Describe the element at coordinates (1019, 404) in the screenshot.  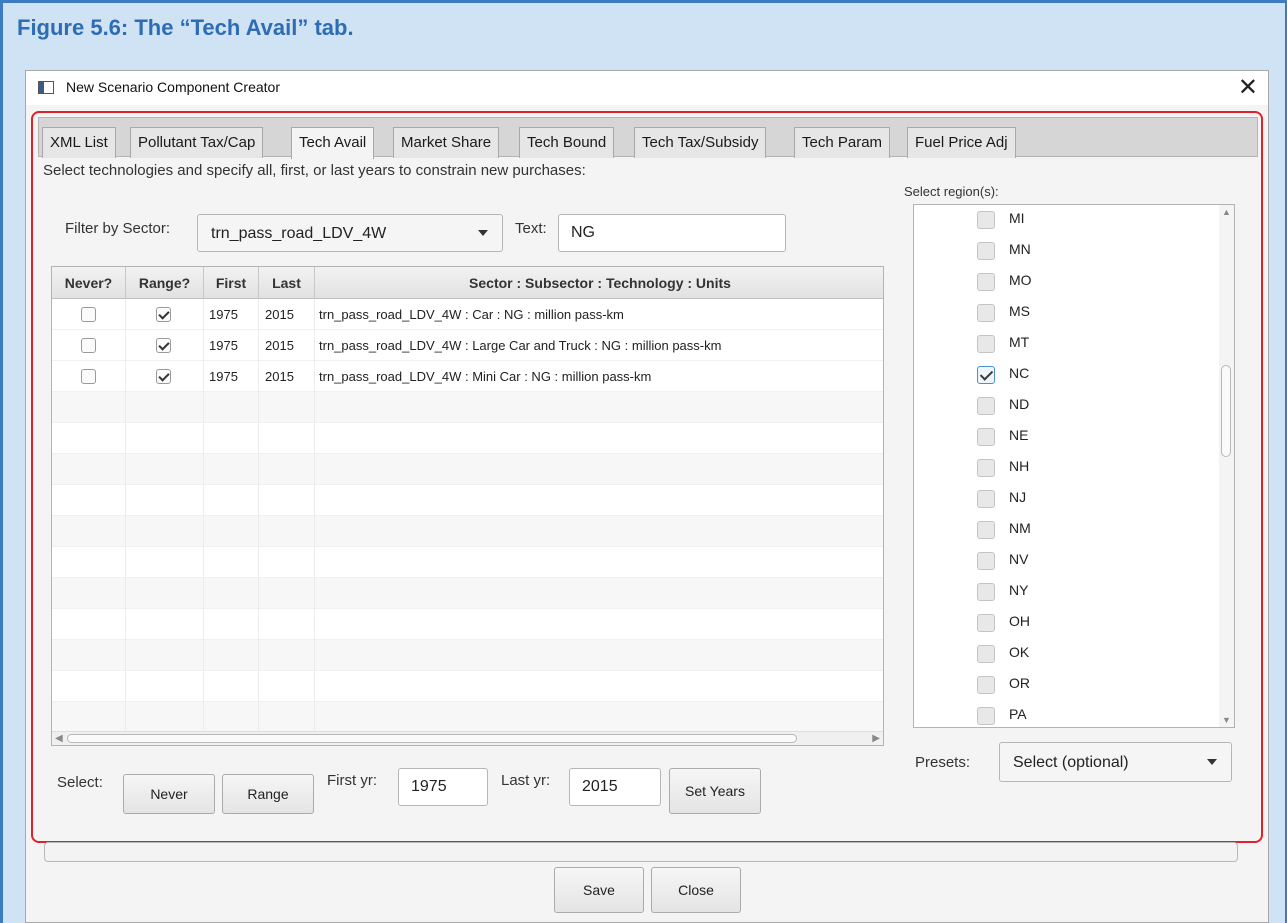
I see `region-name: ND` at that location.